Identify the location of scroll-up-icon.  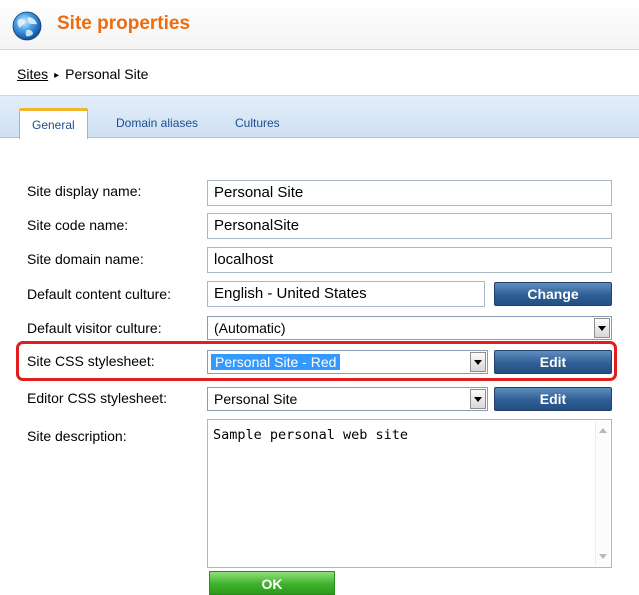
(603, 430).